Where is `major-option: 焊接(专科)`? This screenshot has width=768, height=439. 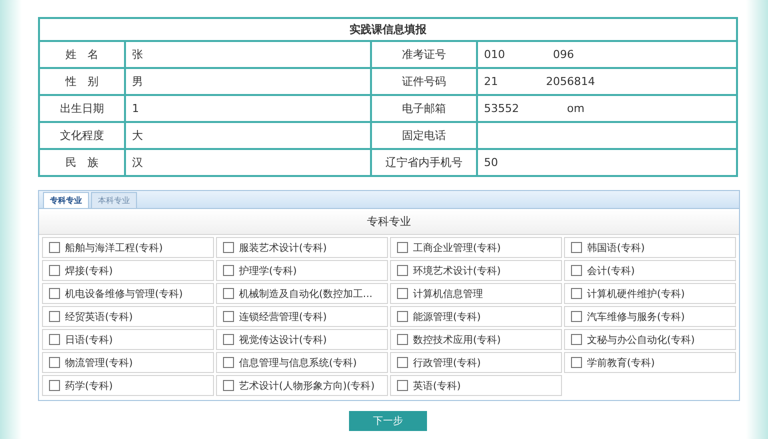 major-option: 焊接(专科) is located at coordinates (128, 270).